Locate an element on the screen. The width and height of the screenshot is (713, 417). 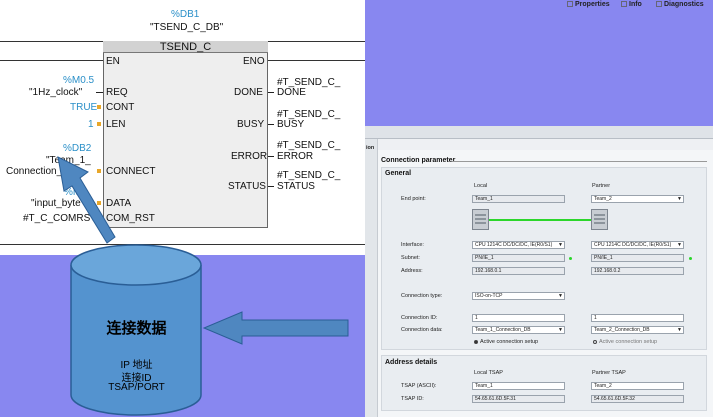
database-title: 连接数据 is located at coordinates (136, 328).